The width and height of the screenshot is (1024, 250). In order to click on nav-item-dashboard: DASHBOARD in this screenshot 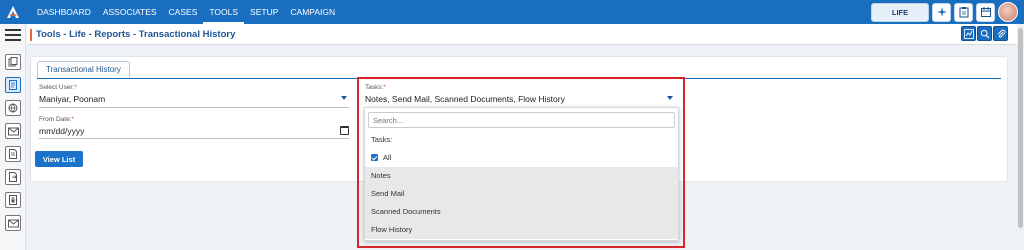, I will do `click(64, 12)`.